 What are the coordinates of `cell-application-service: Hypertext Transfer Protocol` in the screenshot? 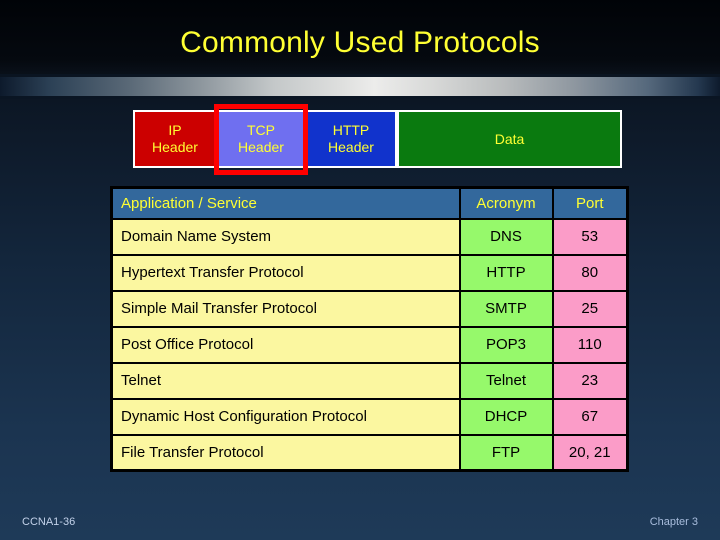 It's located at (285, 272).